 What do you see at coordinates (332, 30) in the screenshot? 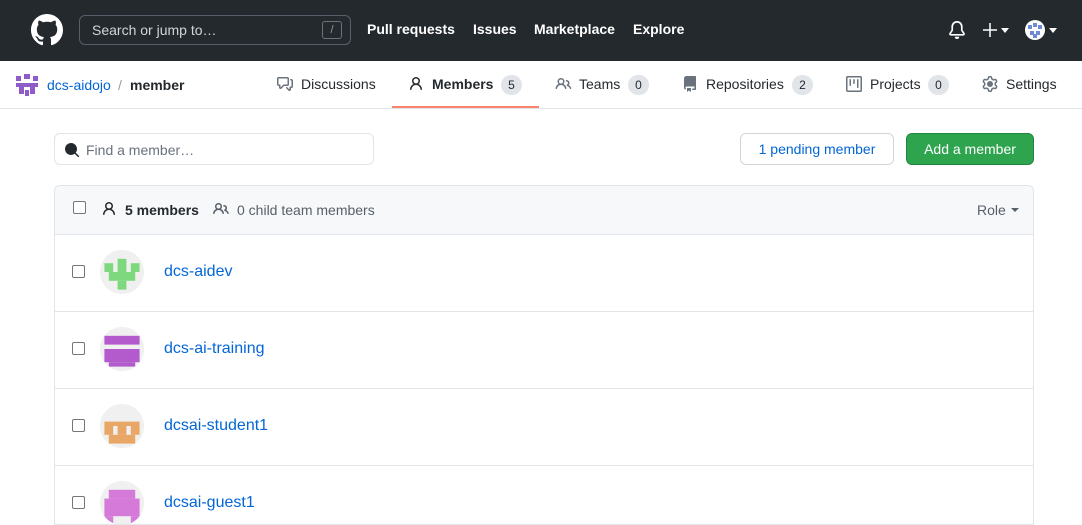
I see `search-shortcut-key: /` at bounding box center [332, 30].